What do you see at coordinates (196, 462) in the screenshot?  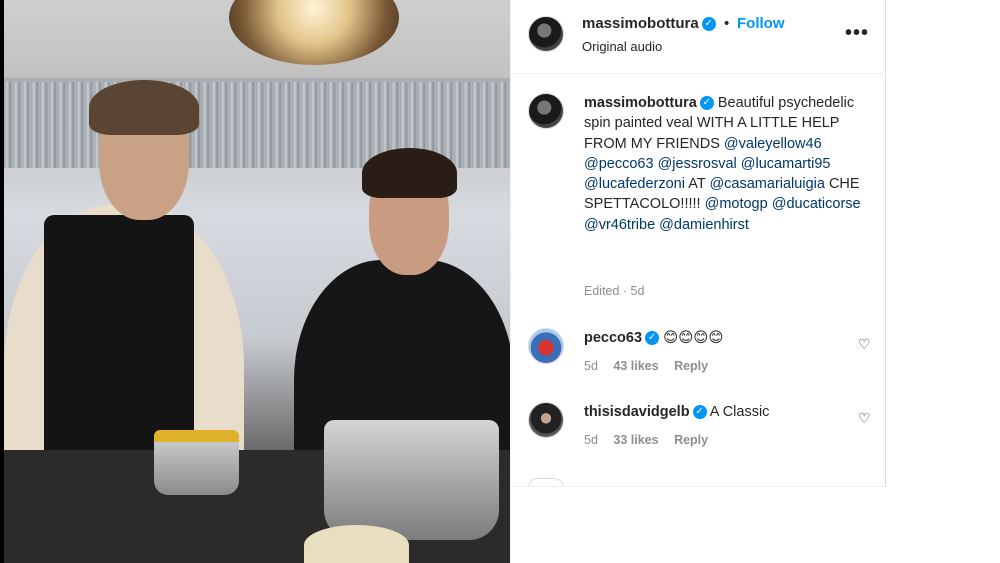 I see `saucepan` at bounding box center [196, 462].